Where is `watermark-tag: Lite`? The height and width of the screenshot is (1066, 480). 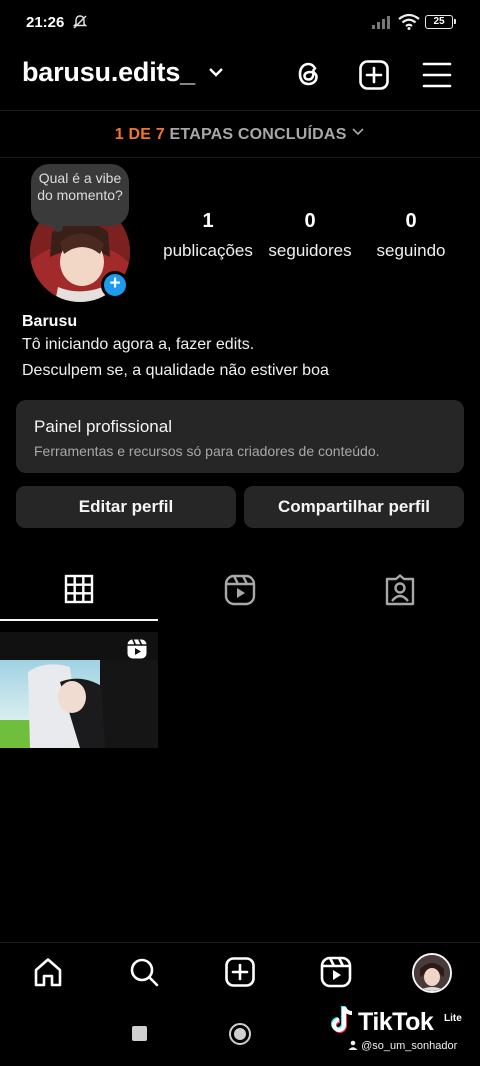
watermark-tag: Lite is located at coordinates (453, 1018).